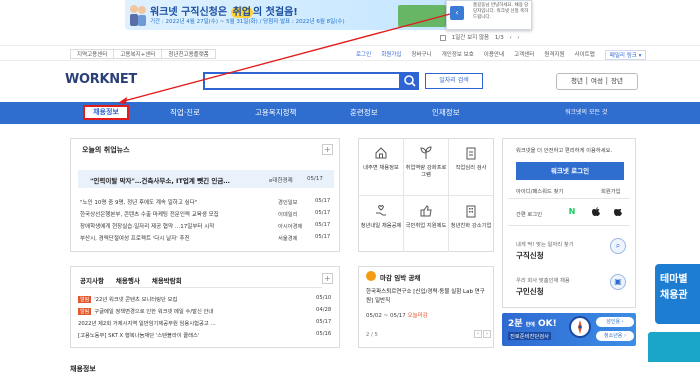  What do you see at coordinates (426, 226) in the screenshot?
I see `grid-label-national-employment: 국민취업 지원제도` at bounding box center [426, 226].